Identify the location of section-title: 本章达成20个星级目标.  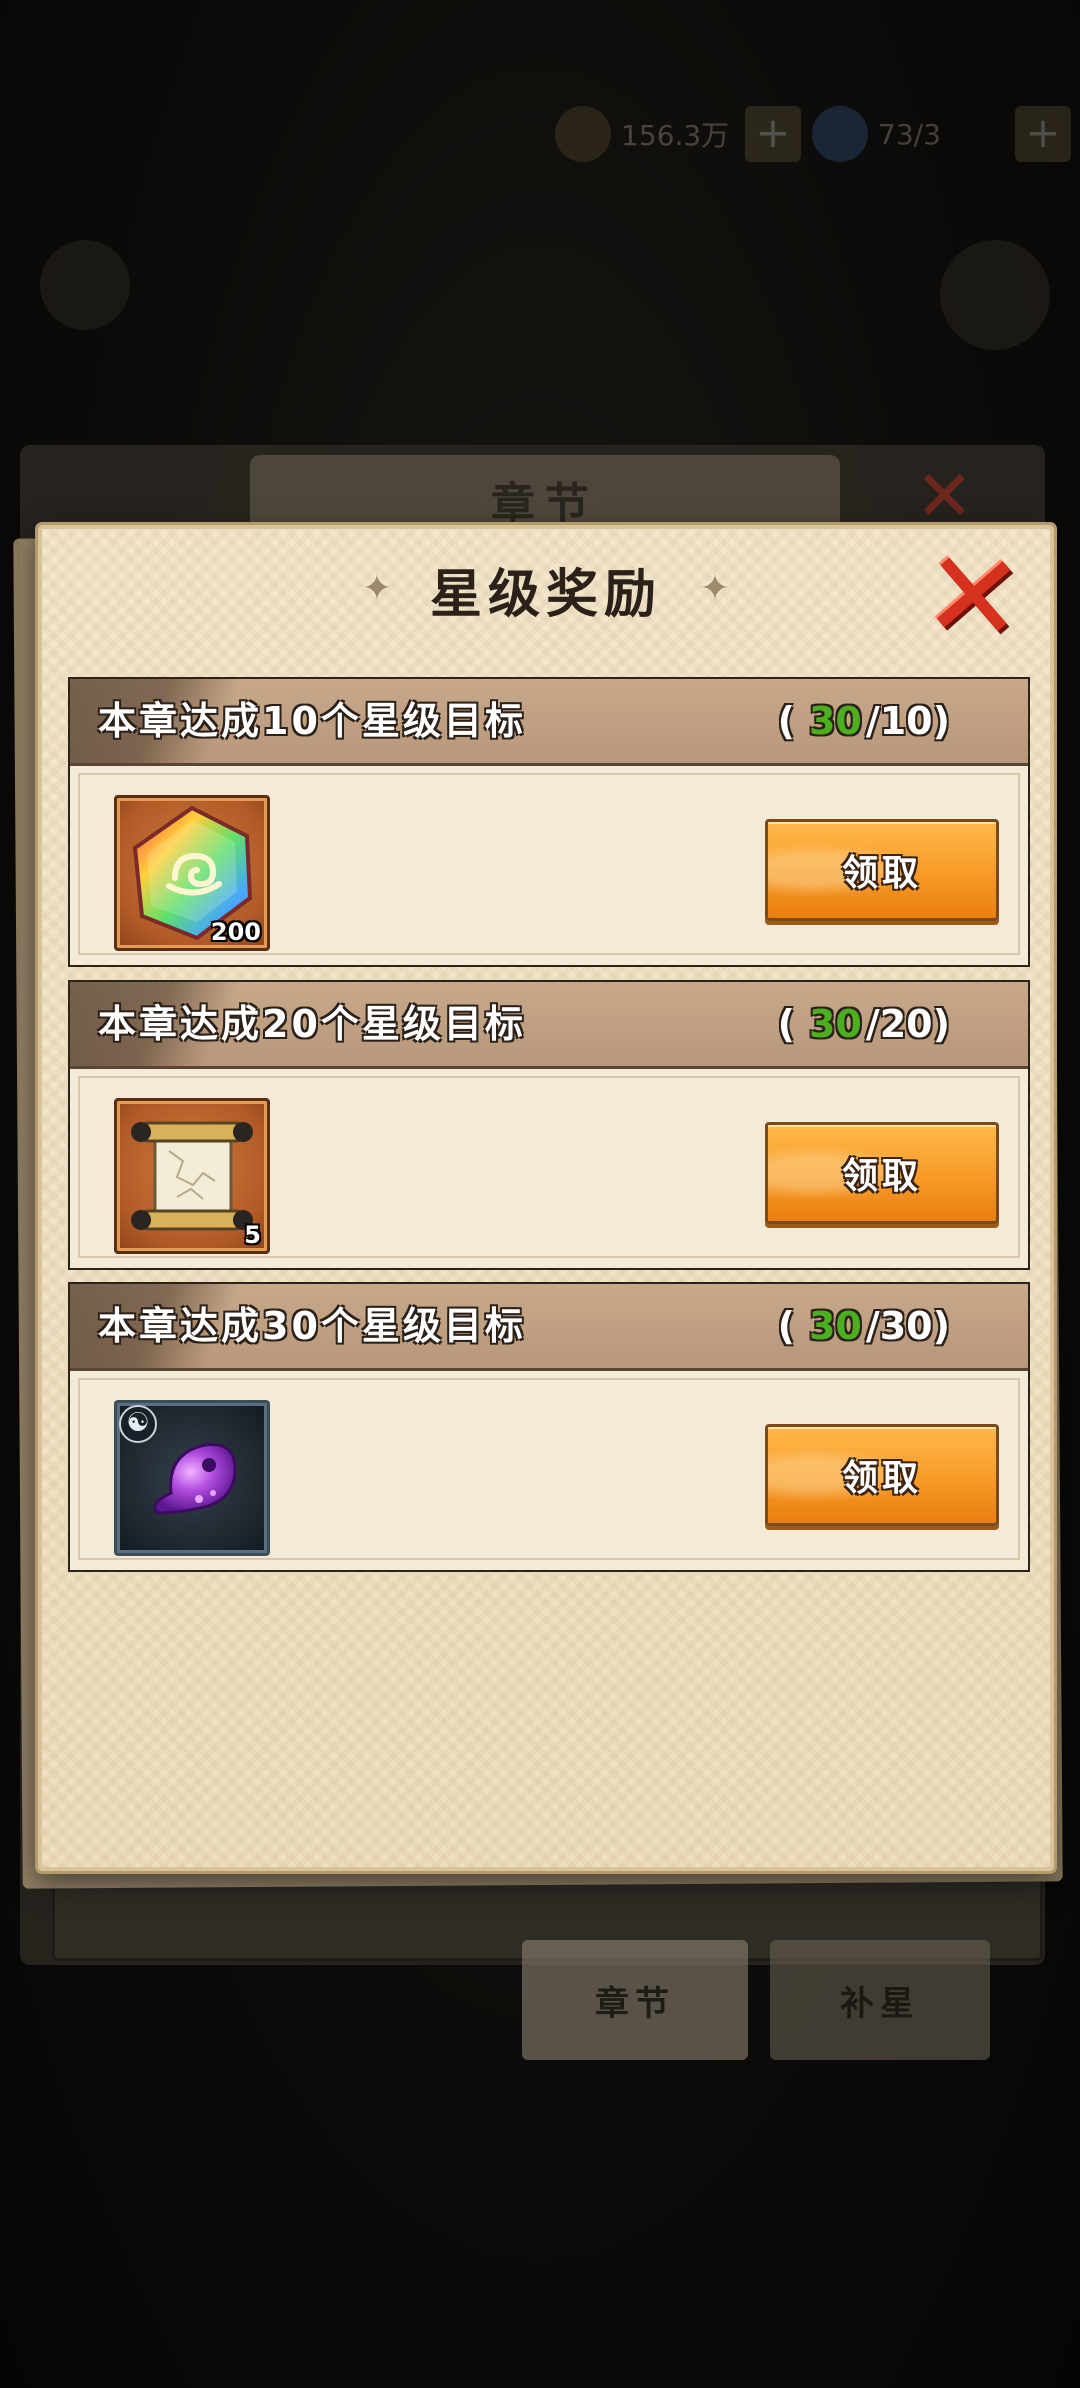
(312, 1024).